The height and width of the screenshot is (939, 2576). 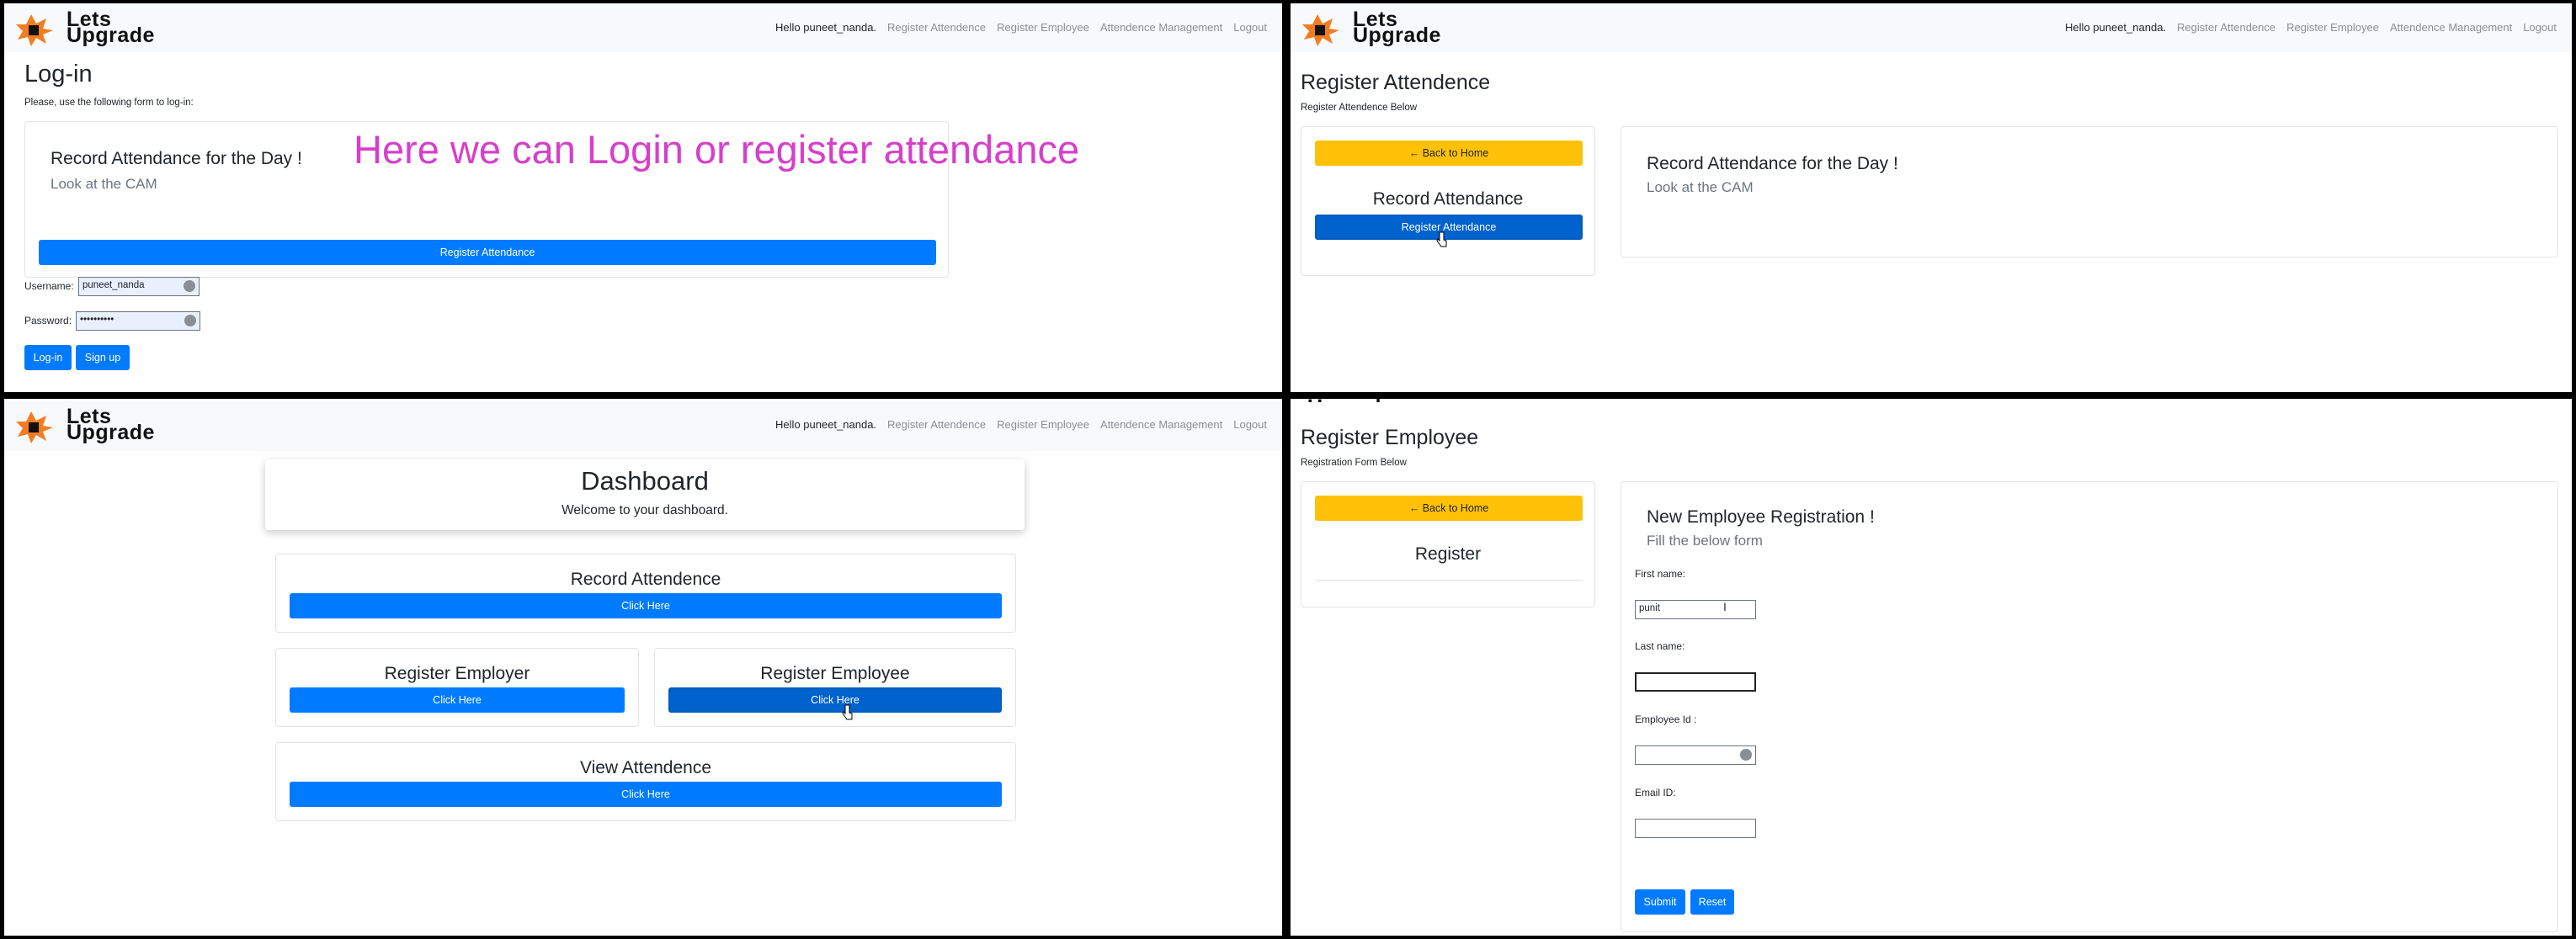 What do you see at coordinates (645, 579) in the screenshot?
I see `card-title: Record Attendence` at bounding box center [645, 579].